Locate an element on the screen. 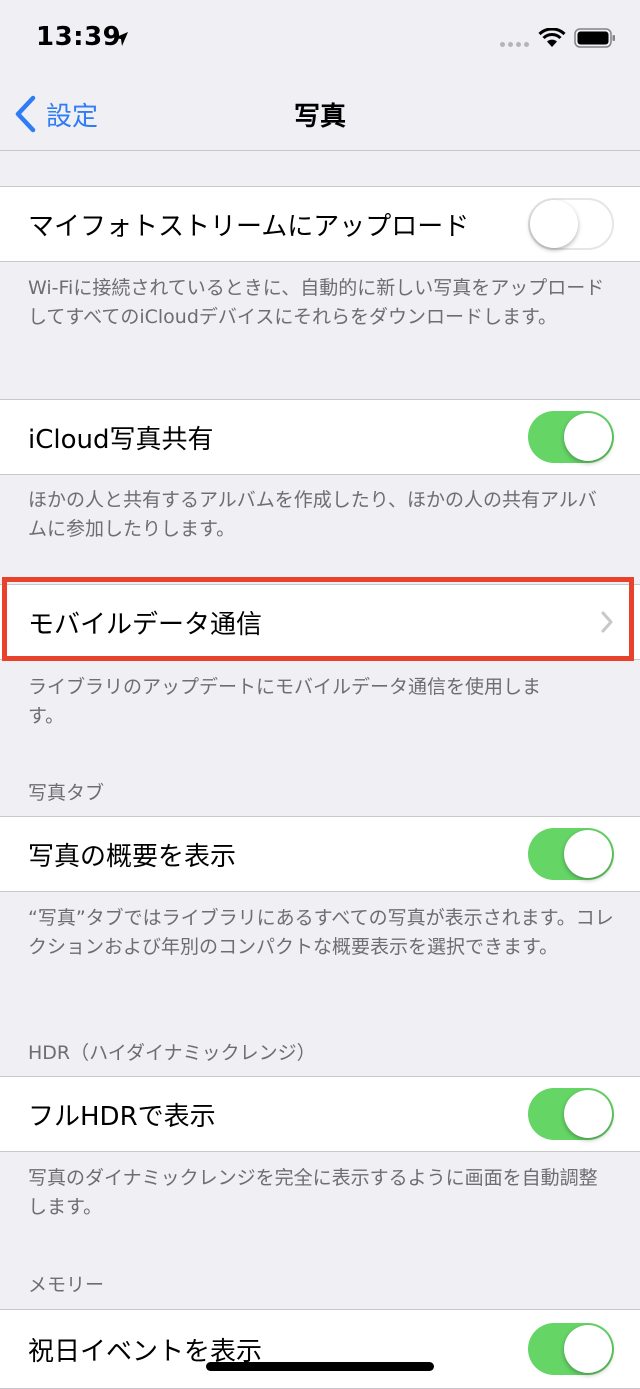 This screenshot has height=1389, width=640. full-hdr-toggle is located at coordinates (571, 1114).